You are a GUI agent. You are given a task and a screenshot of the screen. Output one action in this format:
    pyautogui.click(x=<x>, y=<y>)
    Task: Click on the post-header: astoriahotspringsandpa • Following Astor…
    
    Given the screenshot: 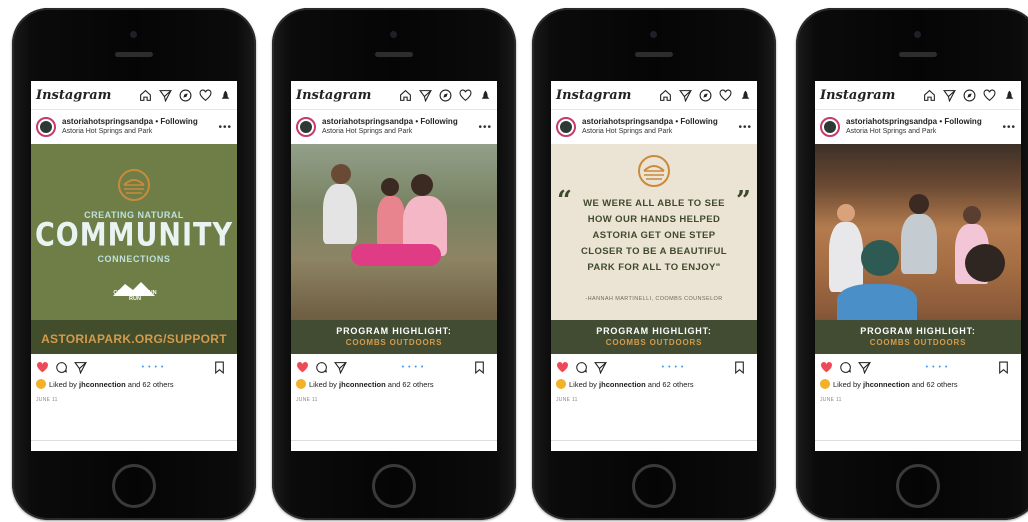 What is the action you would take?
    pyautogui.click(x=394, y=127)
    